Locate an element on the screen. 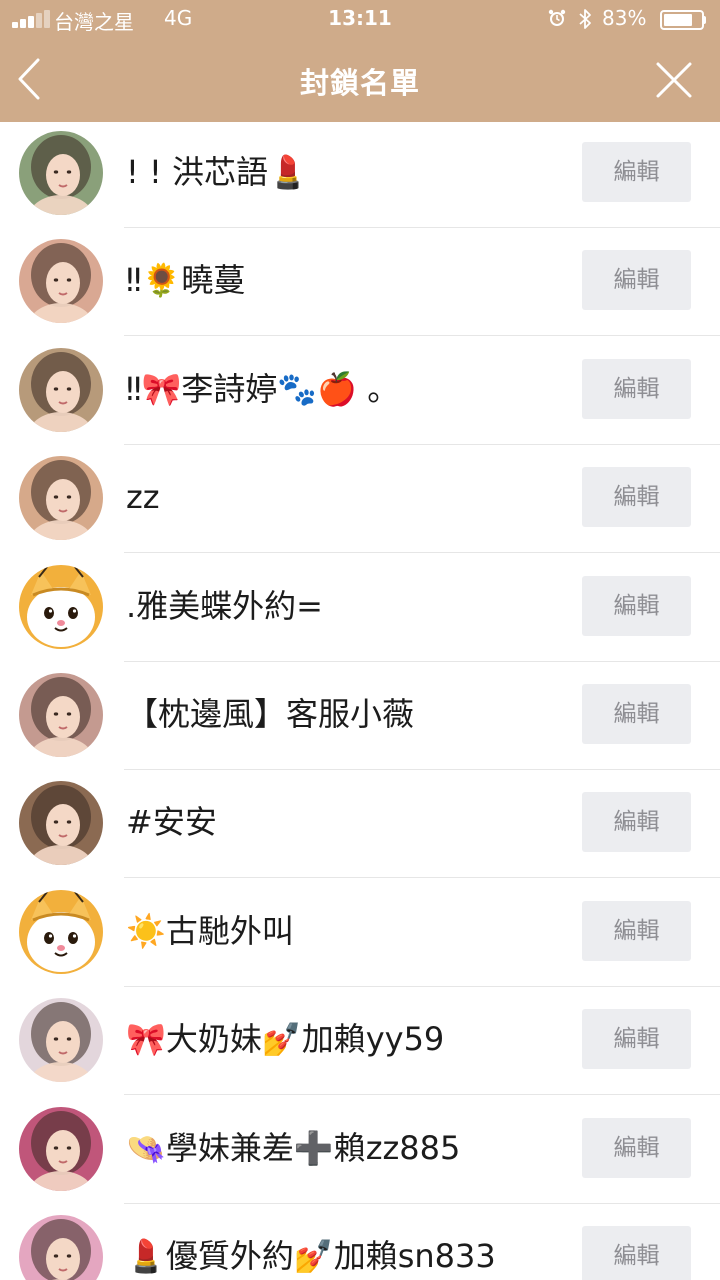 This screenshot has height=1280, width=720. page-title: 封鎖名單 is located at coordinates (359, 83).